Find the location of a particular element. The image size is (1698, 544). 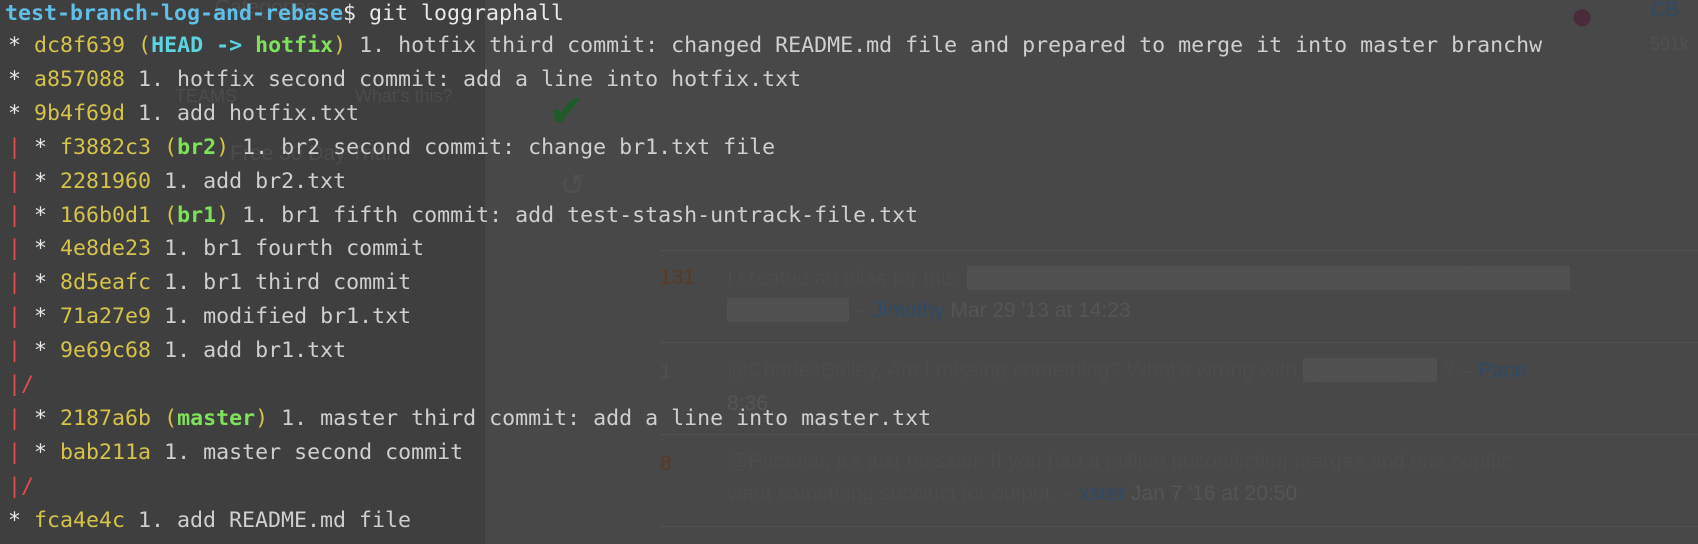

commit-message: 1. add br2.txt is located at coordinates (255, 181).